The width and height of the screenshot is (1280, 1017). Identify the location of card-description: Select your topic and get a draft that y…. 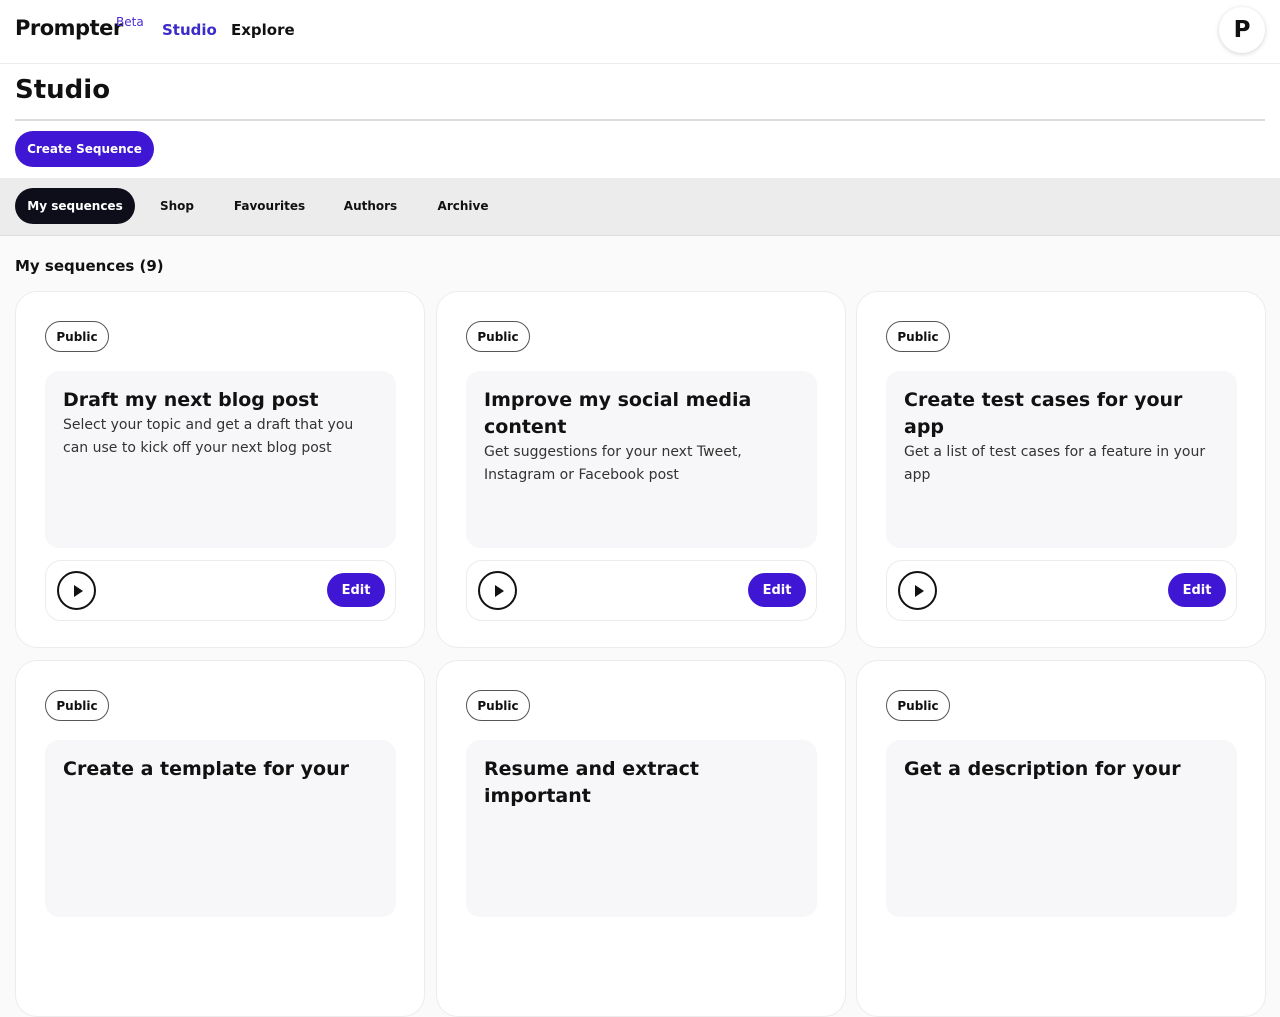
(208, 436).